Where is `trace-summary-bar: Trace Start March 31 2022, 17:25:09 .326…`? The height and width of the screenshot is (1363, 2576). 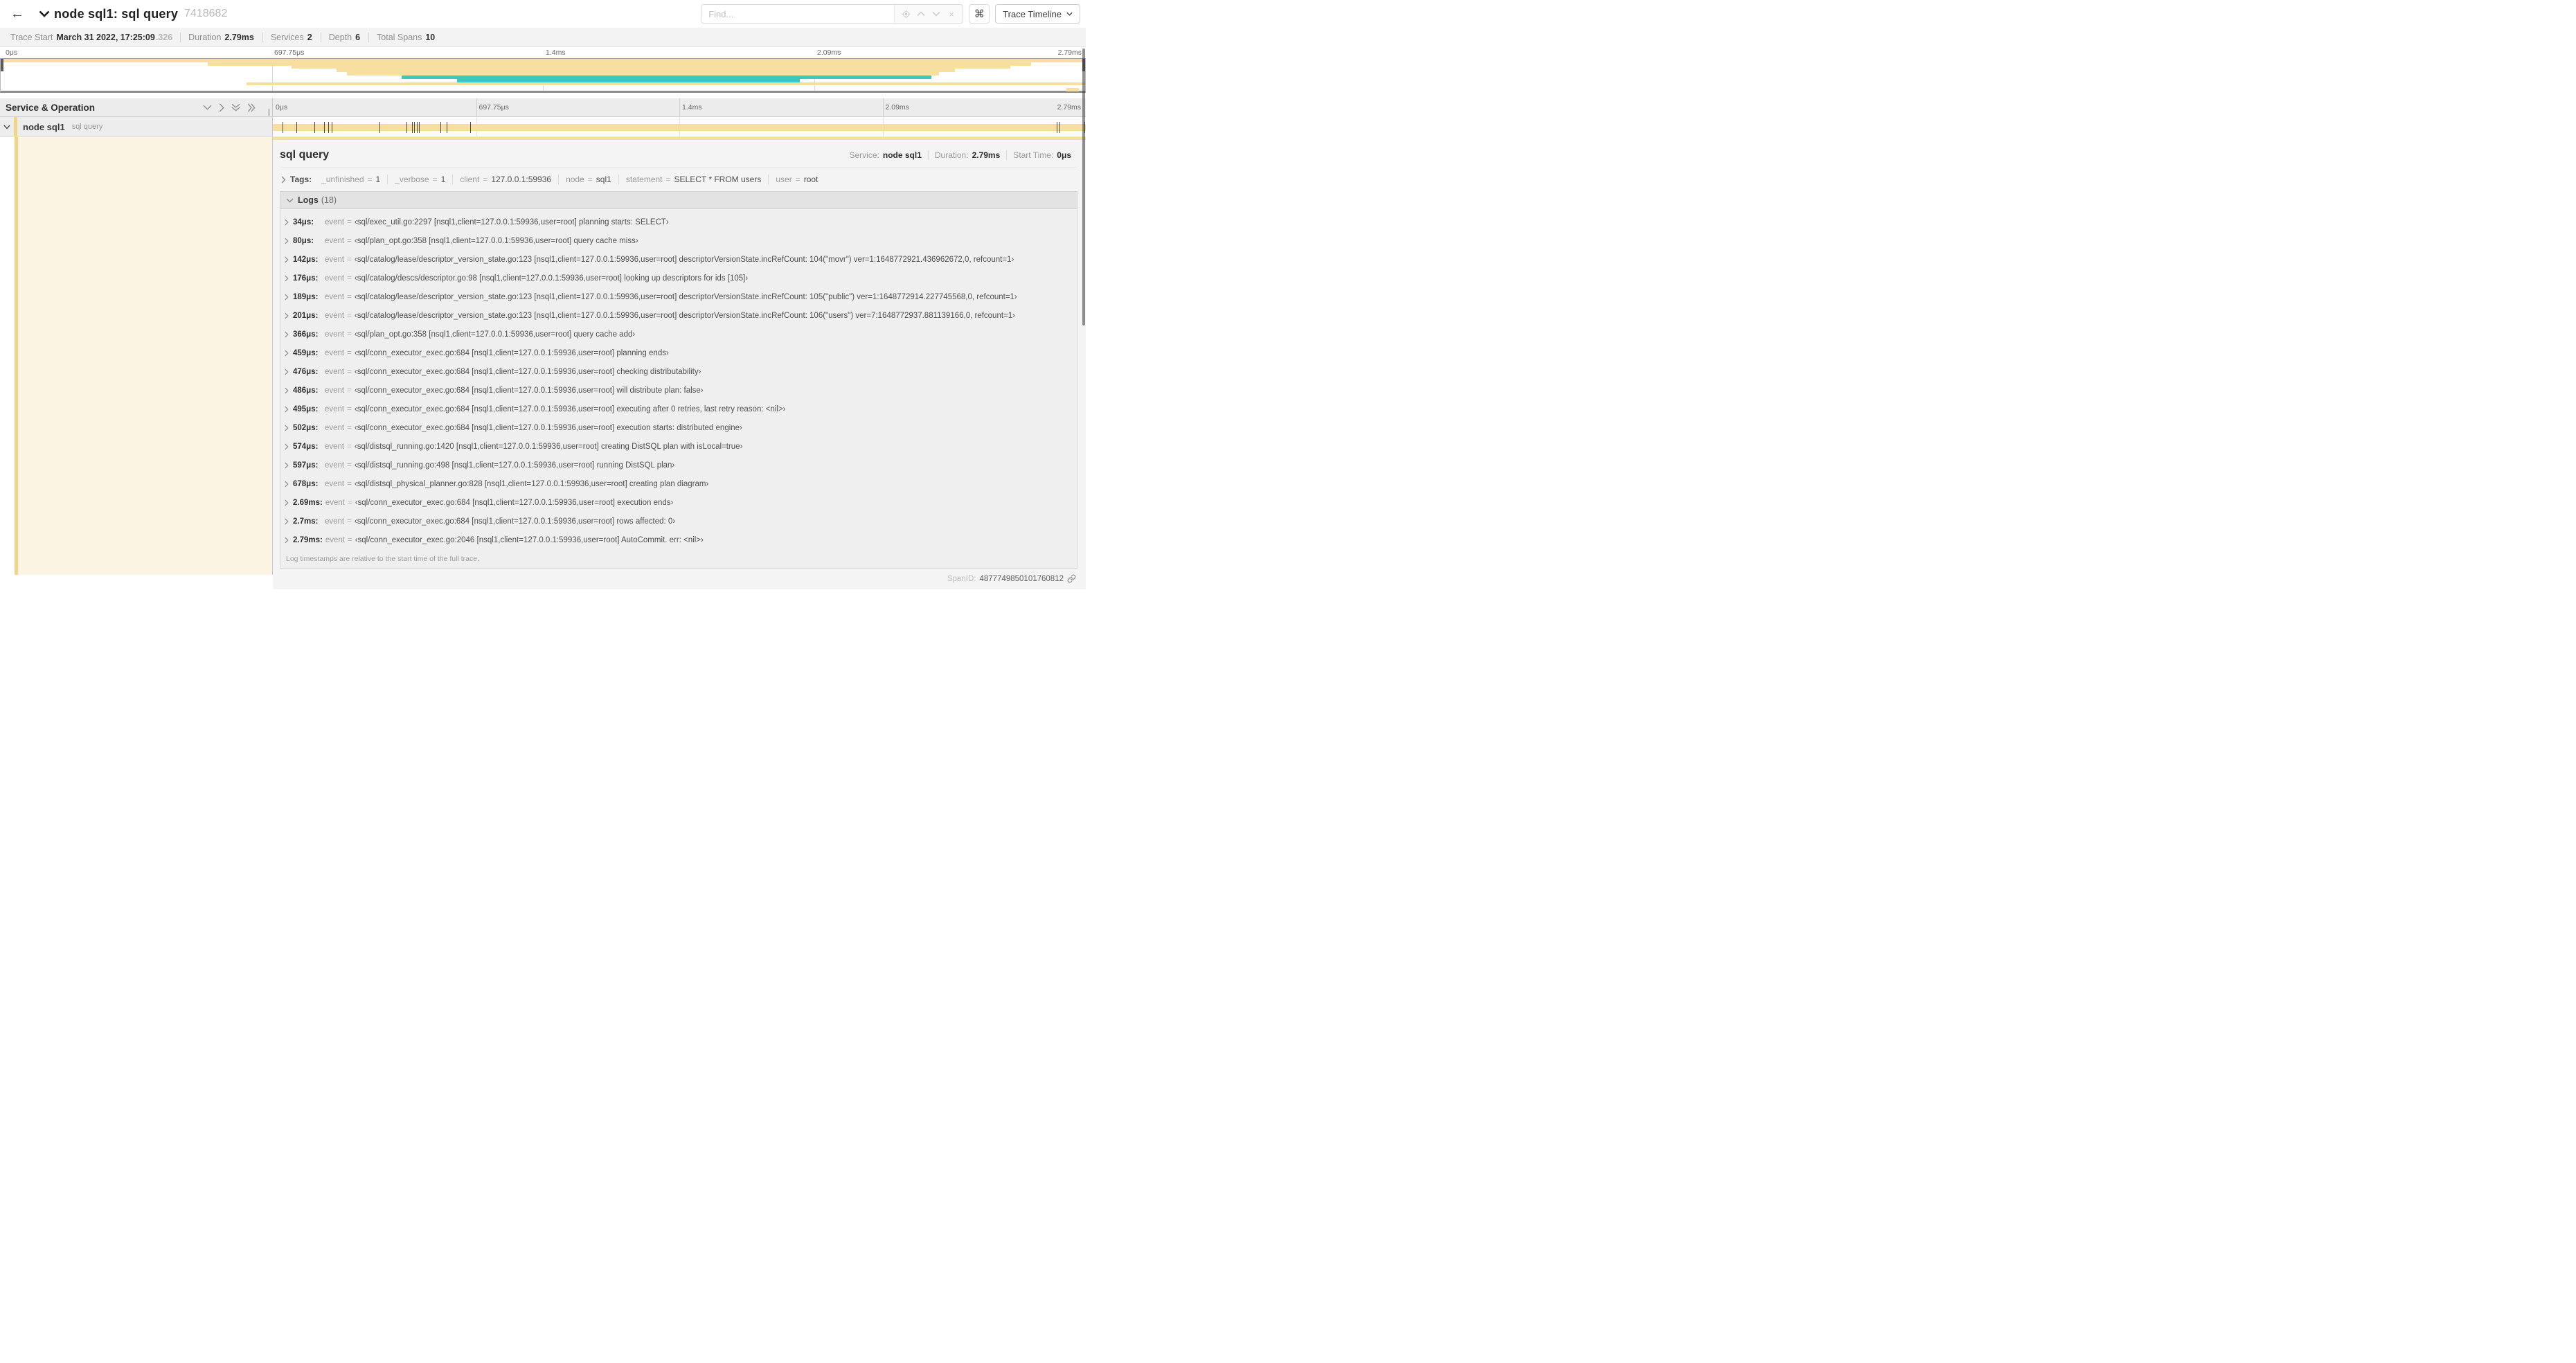 trace-summary-bar: Trace Start March 31 2022, 17:25:09 .326… is located at coordinates (543, 38).